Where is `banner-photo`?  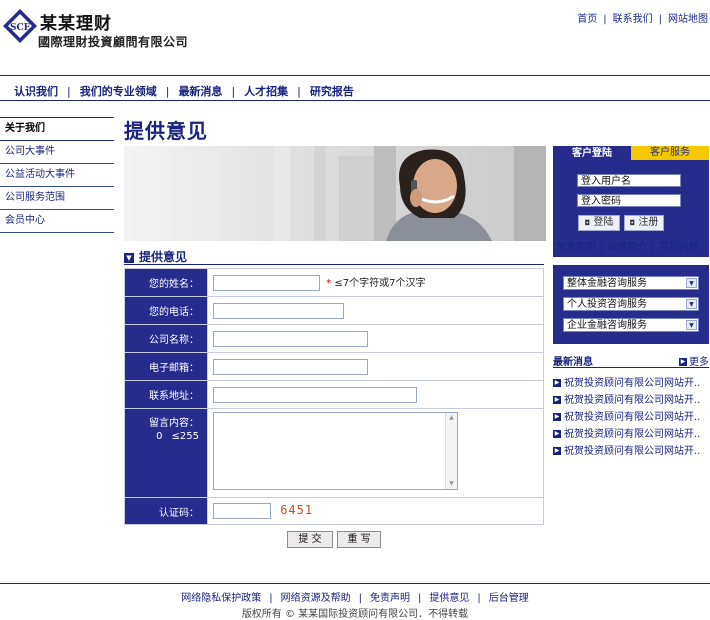
banner-photo is located at coordinates (335, 193).